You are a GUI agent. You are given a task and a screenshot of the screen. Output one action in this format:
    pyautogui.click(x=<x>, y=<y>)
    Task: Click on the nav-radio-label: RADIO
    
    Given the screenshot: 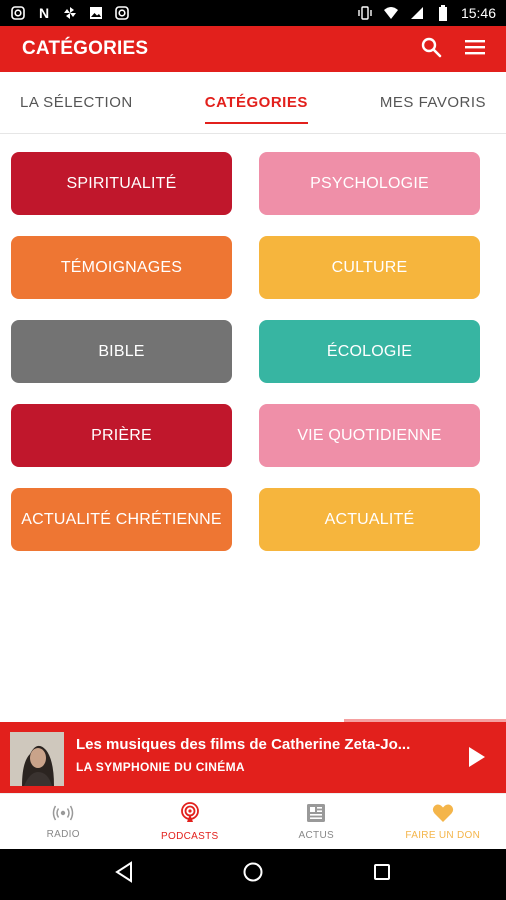 What is the action you would take?
    pyautogui.click(x=63, y=834)
    